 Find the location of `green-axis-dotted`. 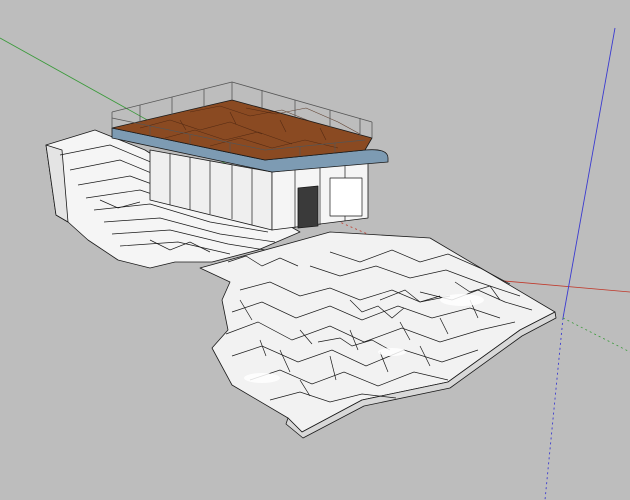

green-axis-dotted is located at coordinates (596, 335).